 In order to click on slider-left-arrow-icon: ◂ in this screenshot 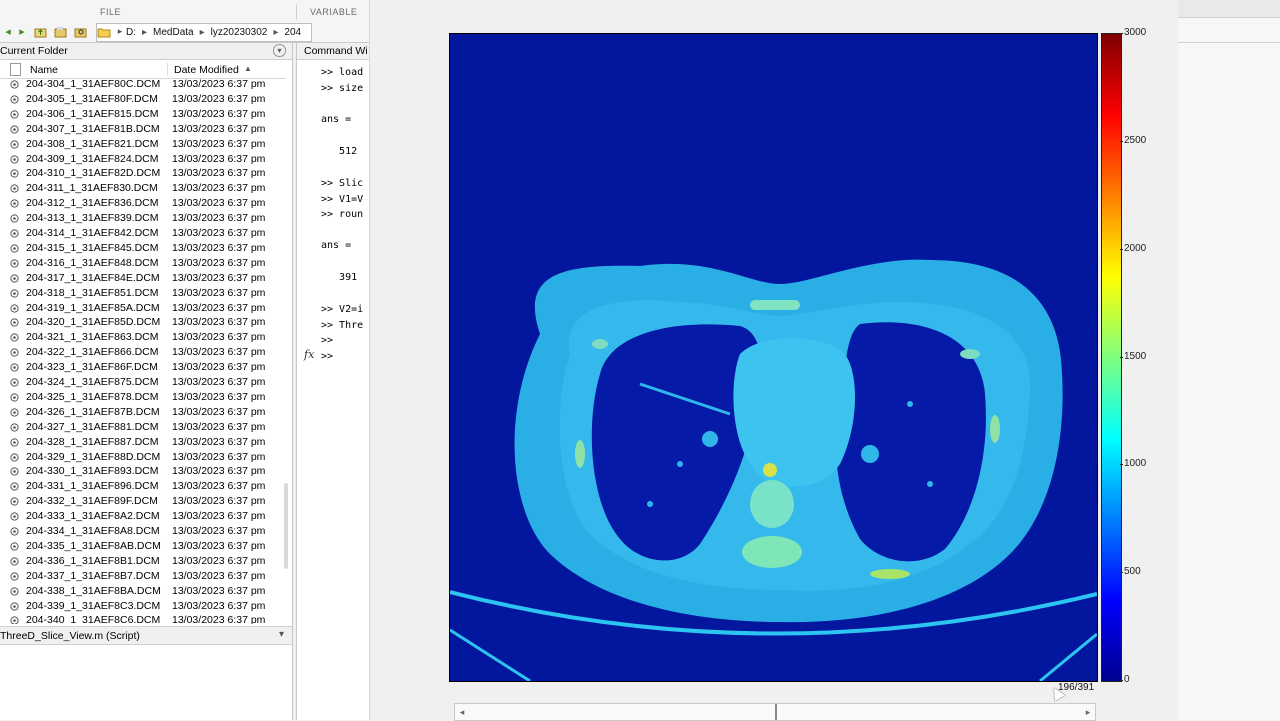, I will do `click(462, 712)`.